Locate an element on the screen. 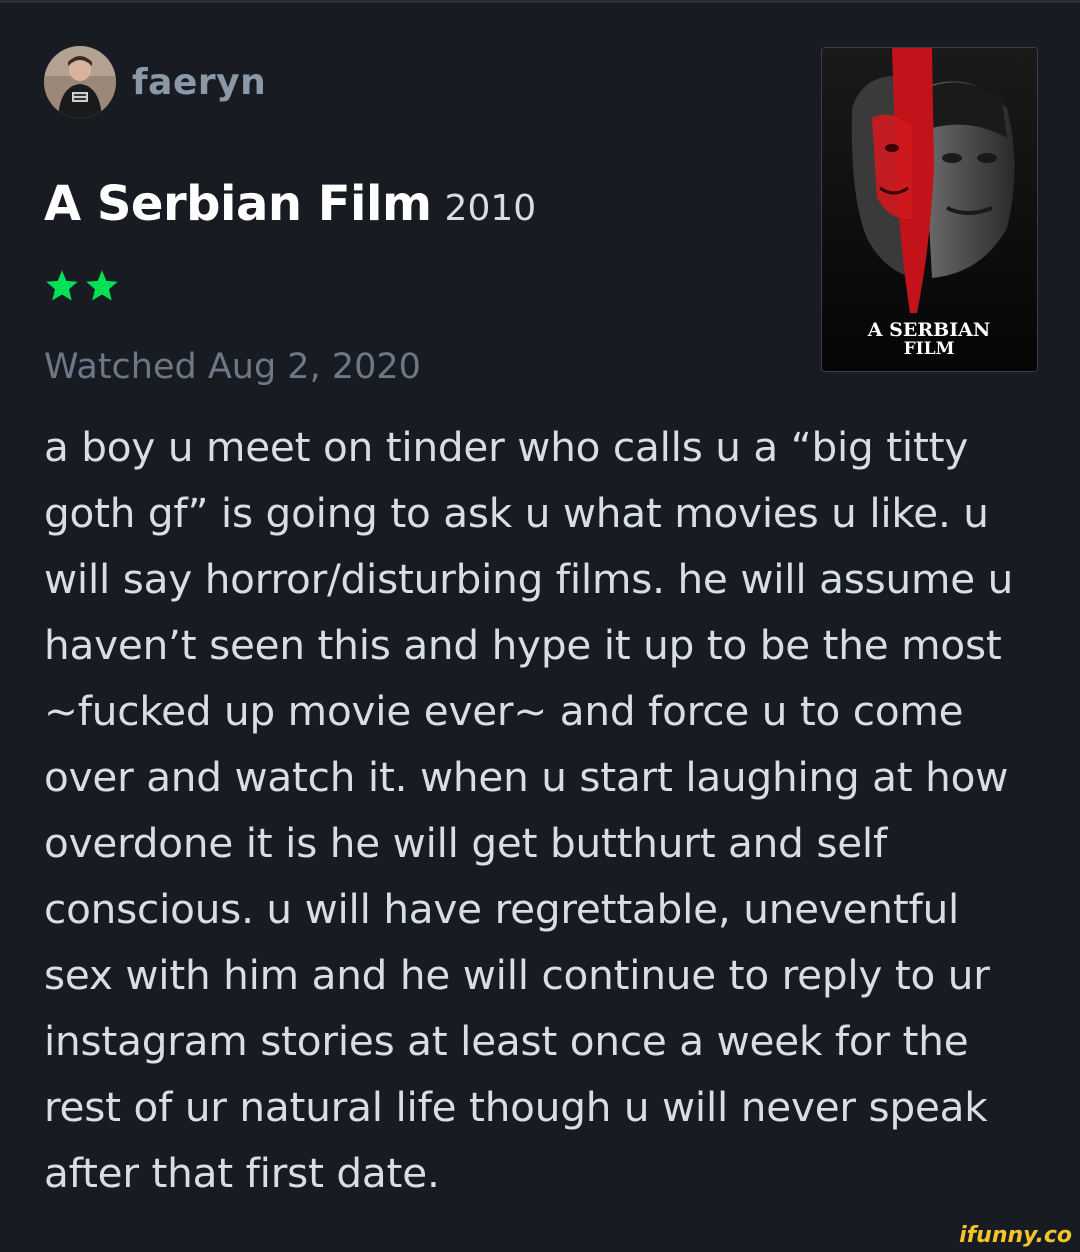 The width and height of the screenshot is (1080, 1252). poster-image: A SERBIAN FILM is located at coordinates (929, 209).